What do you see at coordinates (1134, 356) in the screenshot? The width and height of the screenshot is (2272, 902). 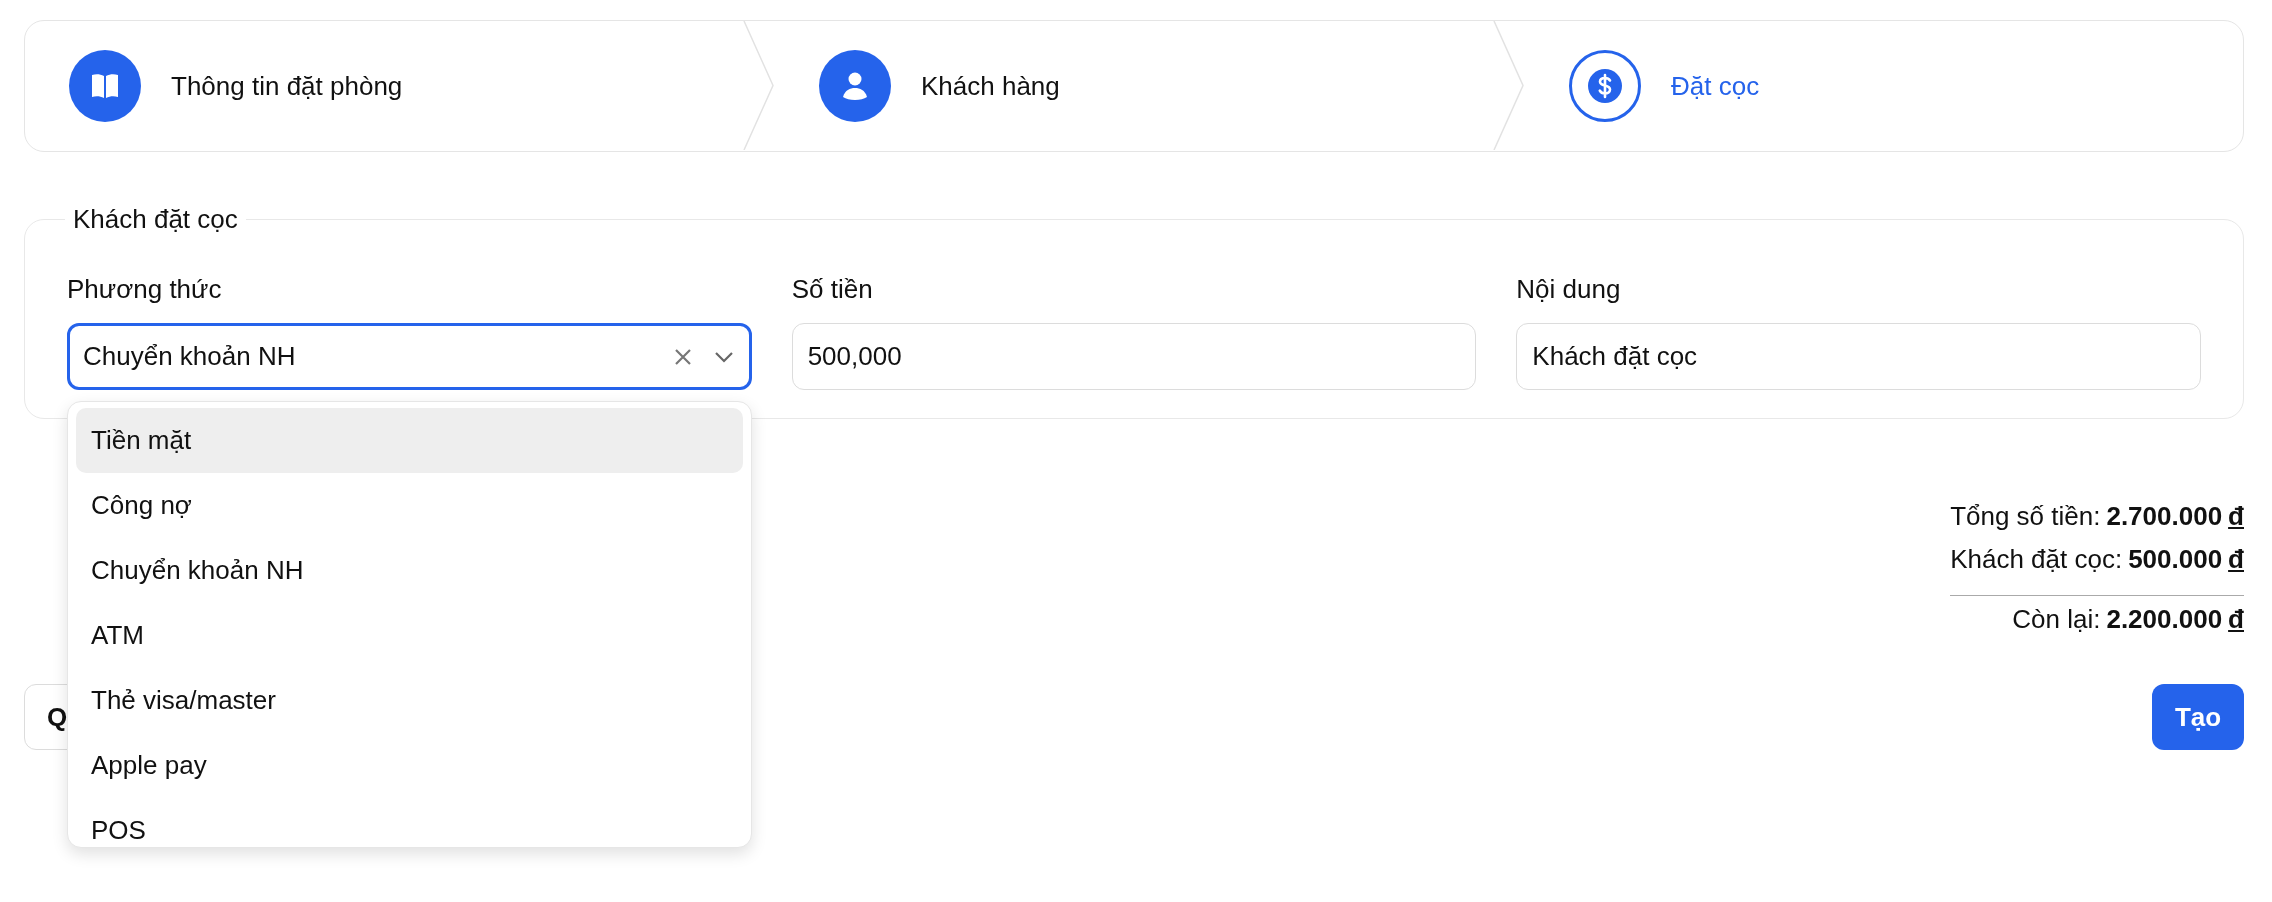 I see `input-field: 500,000` at bounding box center [1134, 356].